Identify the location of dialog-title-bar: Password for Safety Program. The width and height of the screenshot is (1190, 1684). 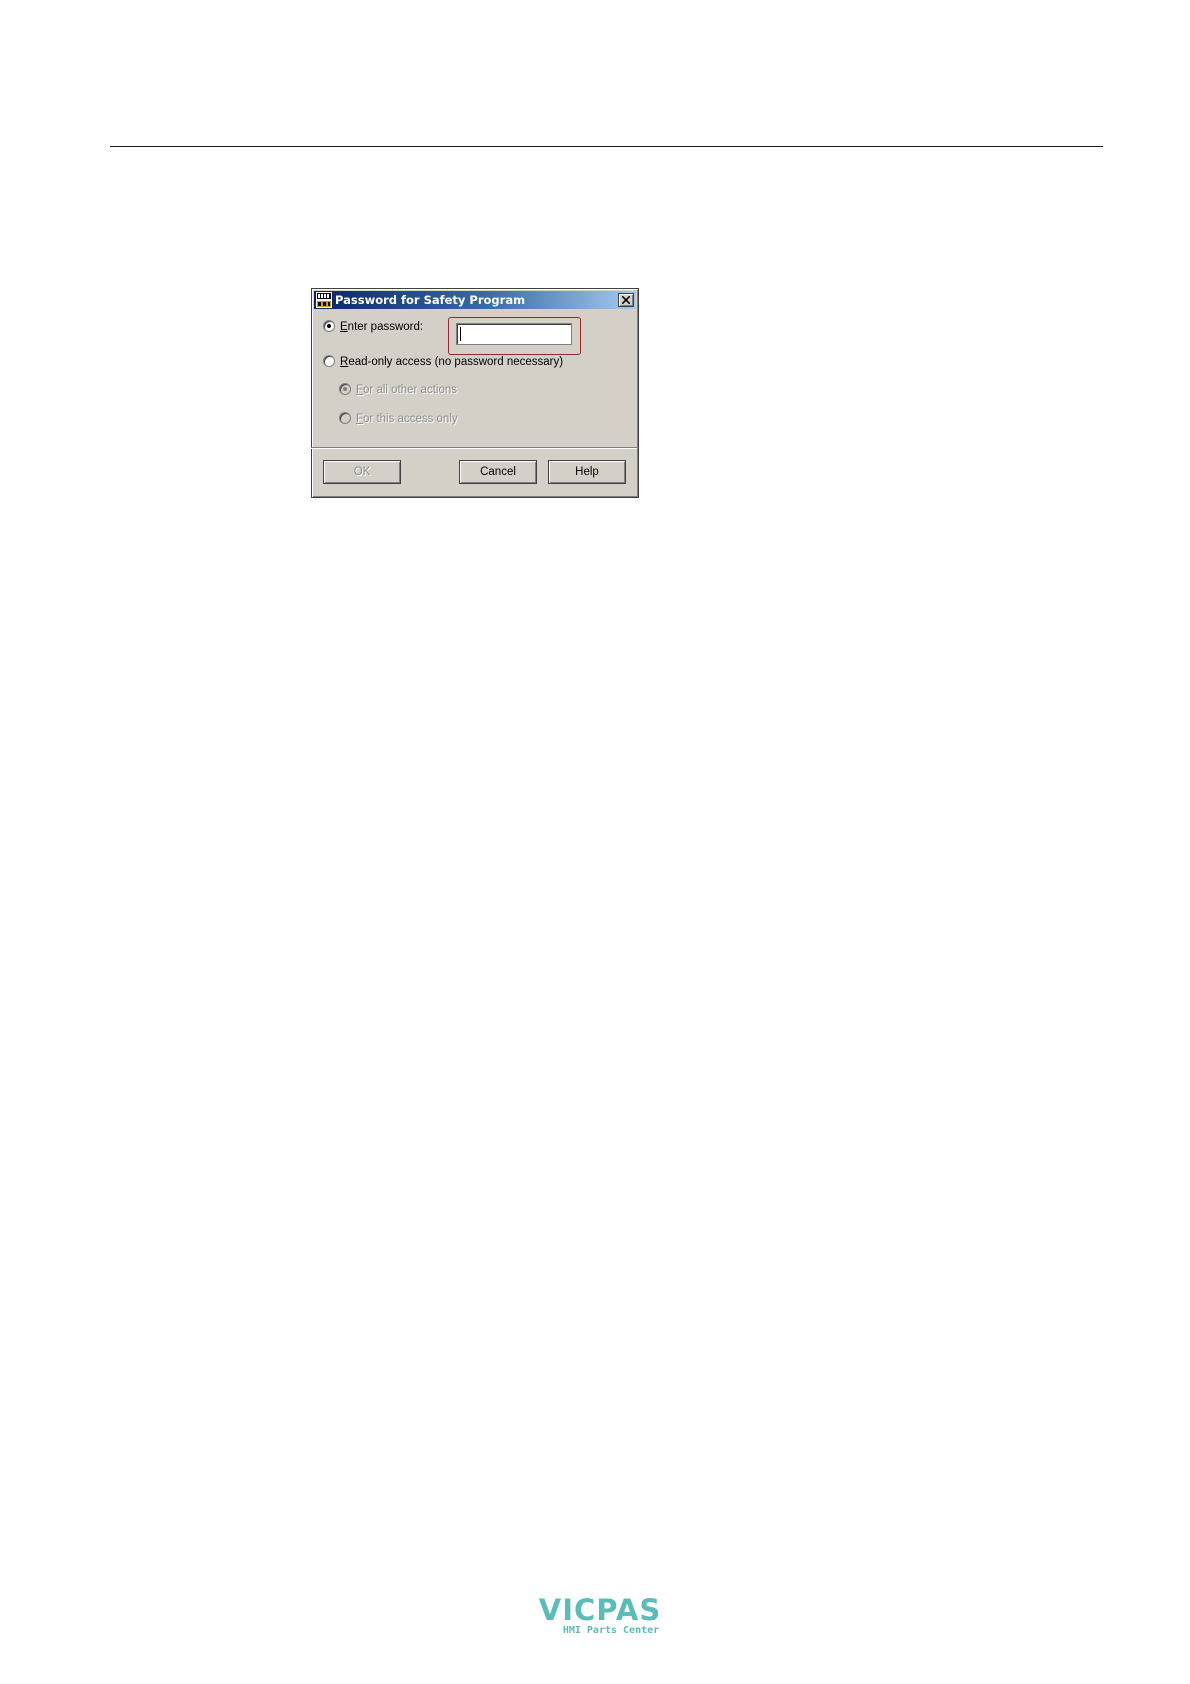
(475, 300).